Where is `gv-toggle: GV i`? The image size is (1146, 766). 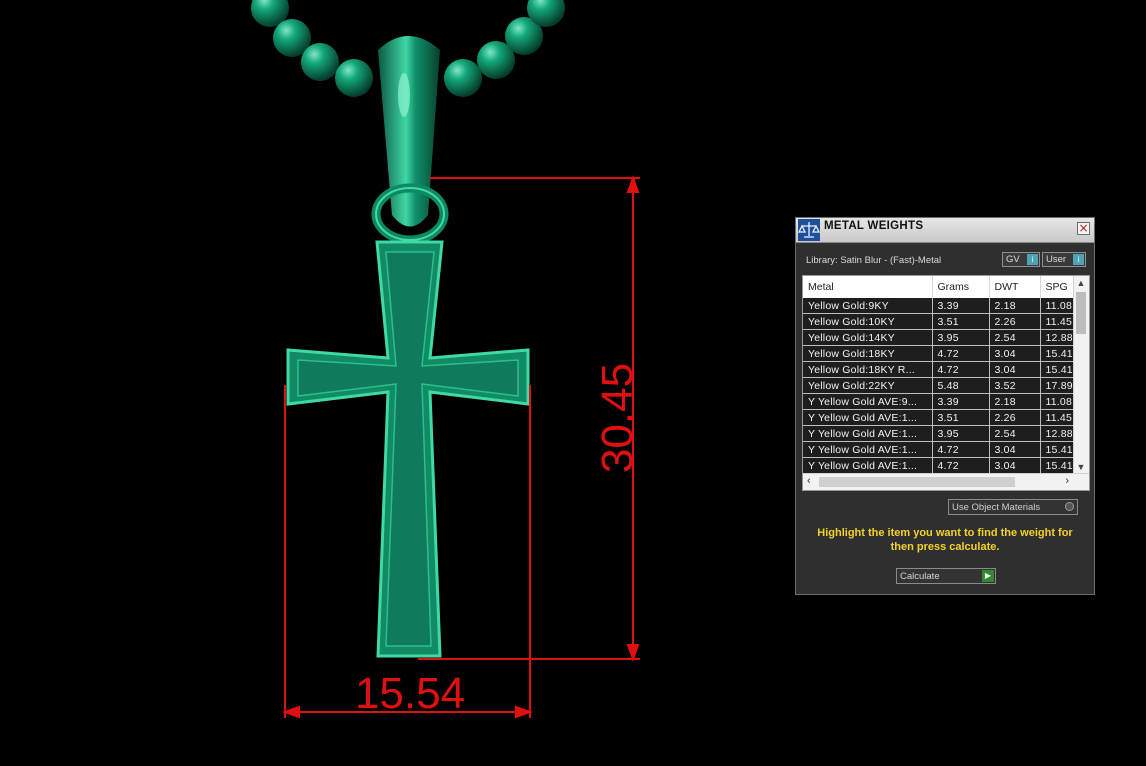
gv-toggle: GV i is located at coordinates (1021, 259).